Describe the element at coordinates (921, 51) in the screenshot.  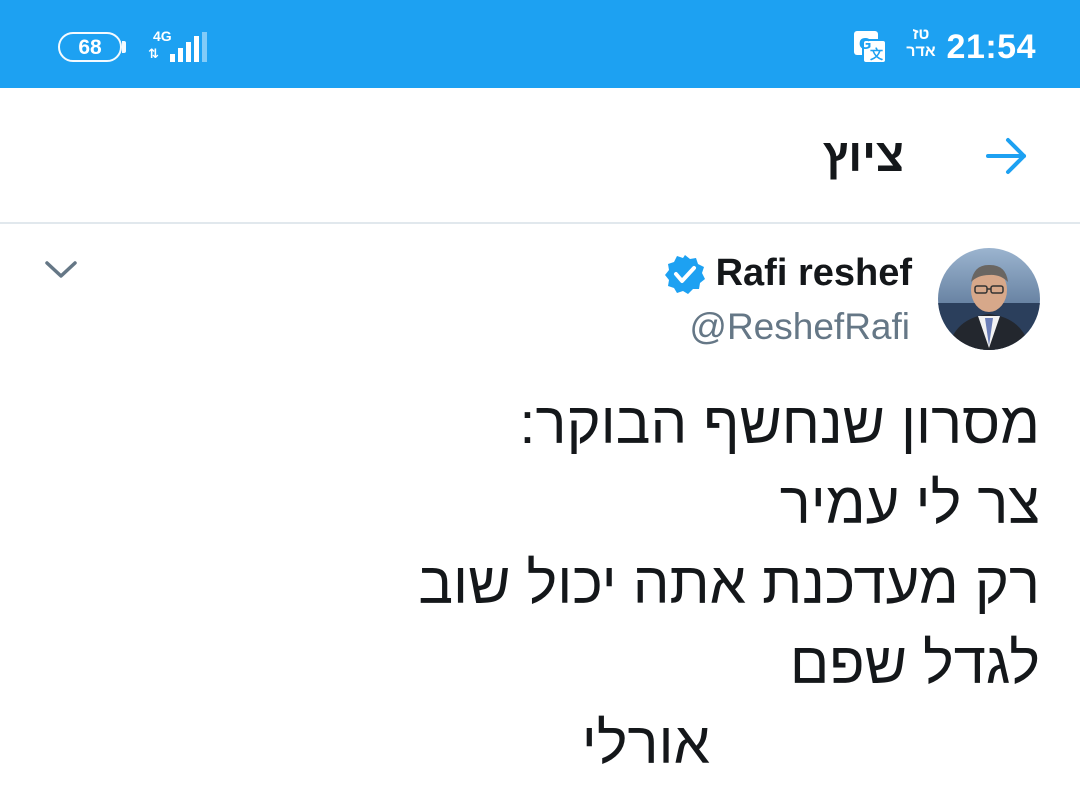
I see `hebrew-month: אדר` at that location.